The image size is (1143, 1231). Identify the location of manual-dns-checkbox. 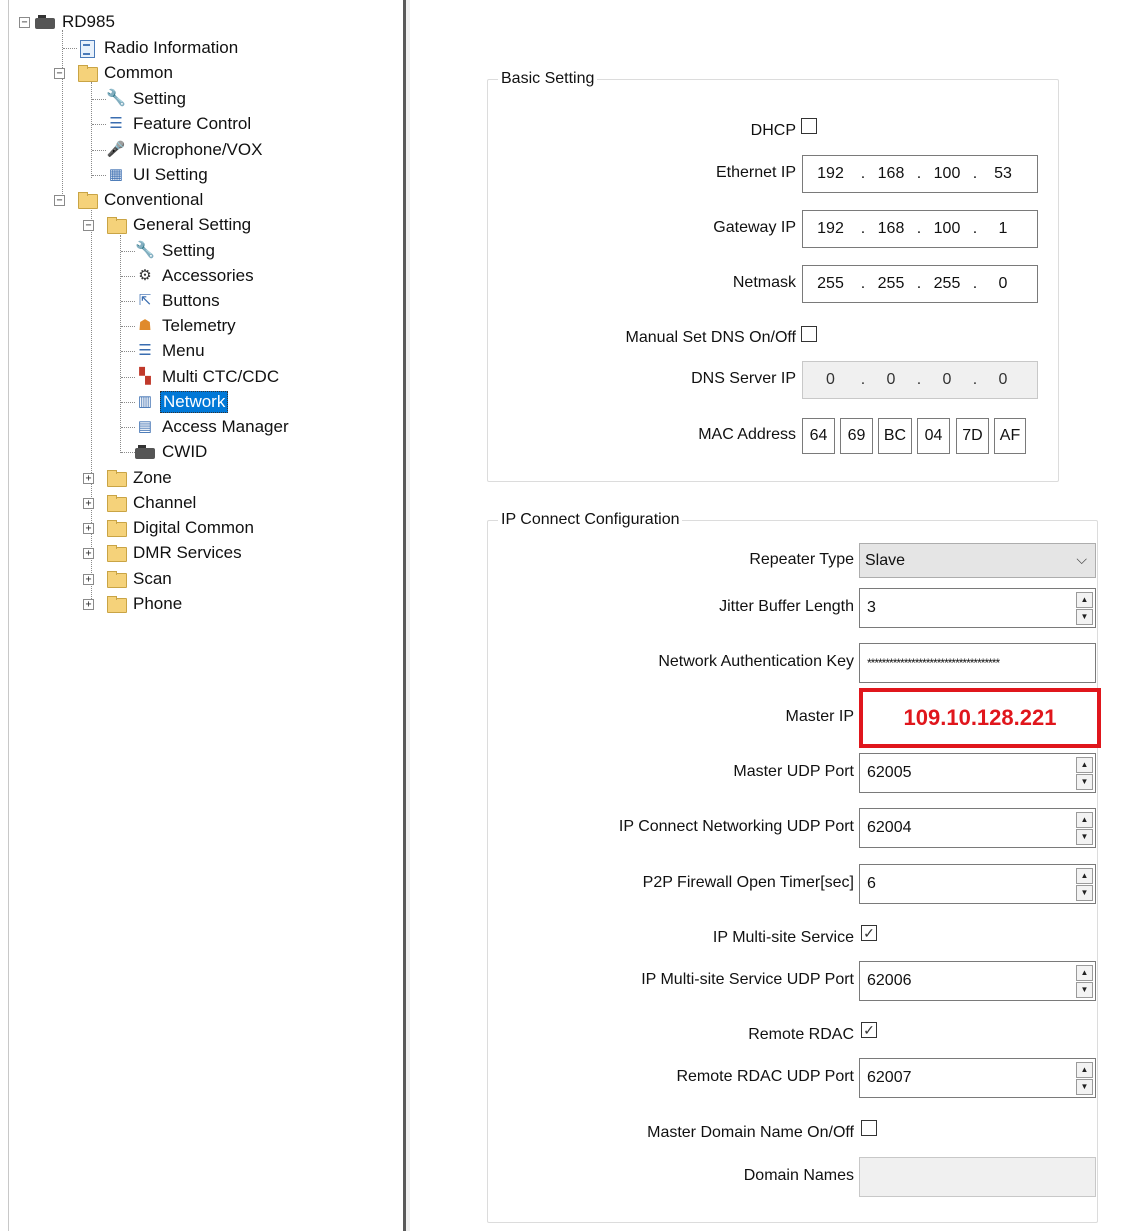
(809, 334).